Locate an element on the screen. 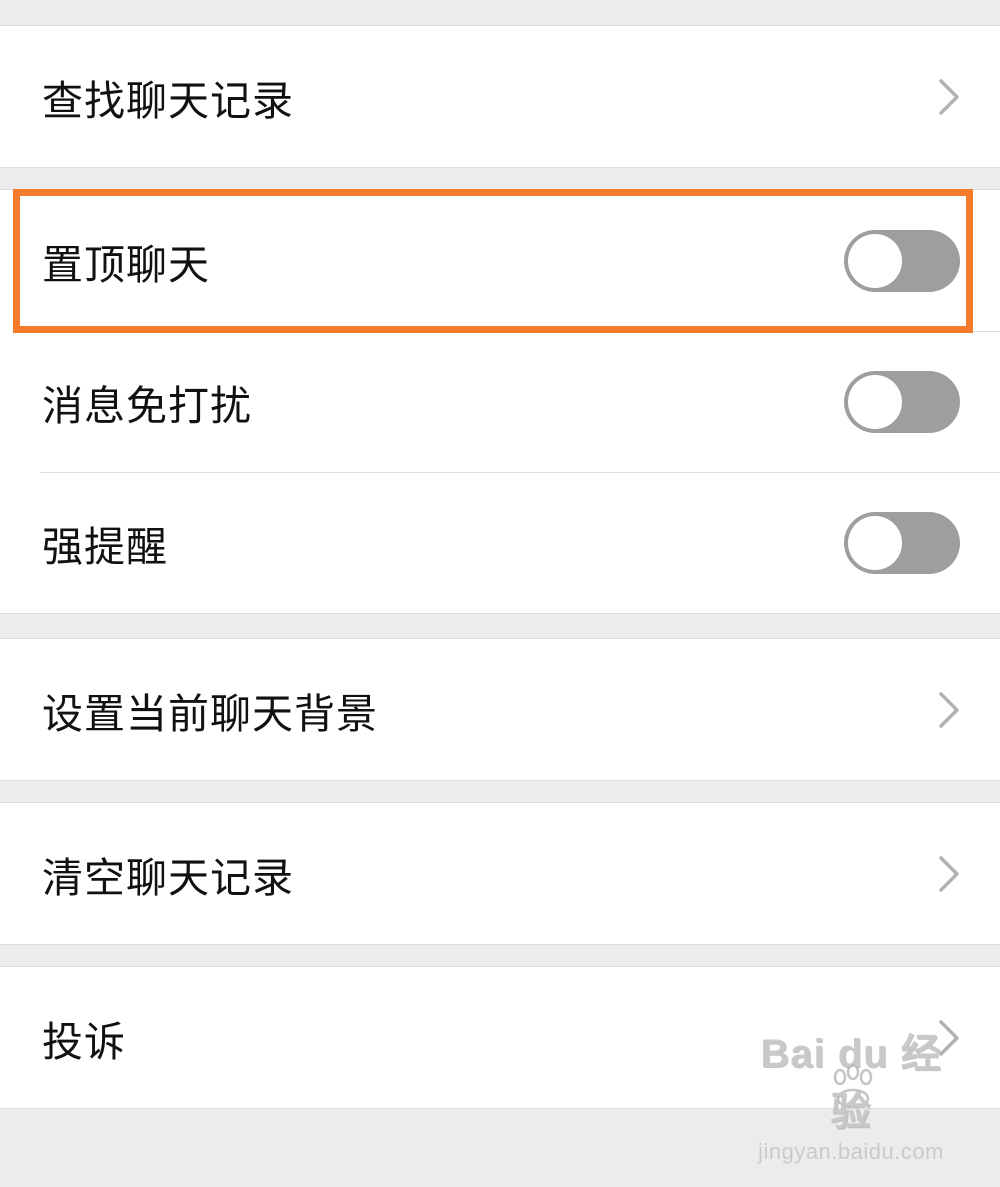  pin-chat-row: 置顶聊天 is located at coordinates (500, 260).